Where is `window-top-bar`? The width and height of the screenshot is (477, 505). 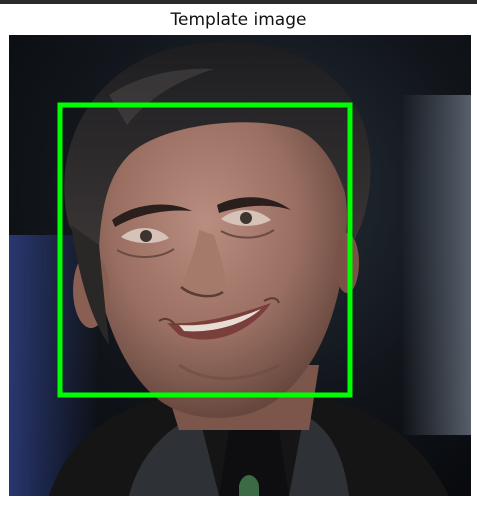
window-top-bar is located at coordinates (238, 2).